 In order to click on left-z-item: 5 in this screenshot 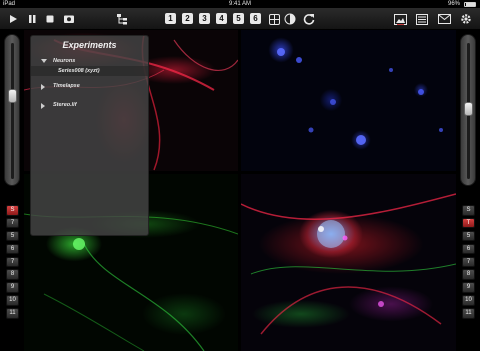, I will do `click(12, 236)`.